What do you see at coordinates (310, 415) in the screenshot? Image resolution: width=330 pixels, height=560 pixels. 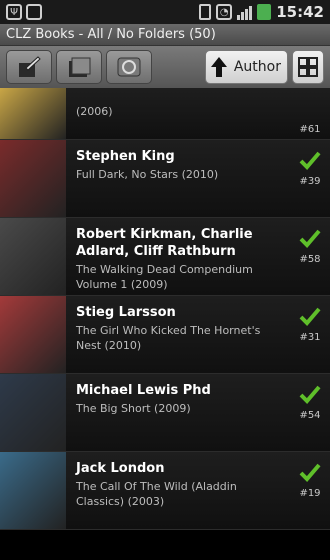 I see `book-number: #54` at bounding box center [310, 415].